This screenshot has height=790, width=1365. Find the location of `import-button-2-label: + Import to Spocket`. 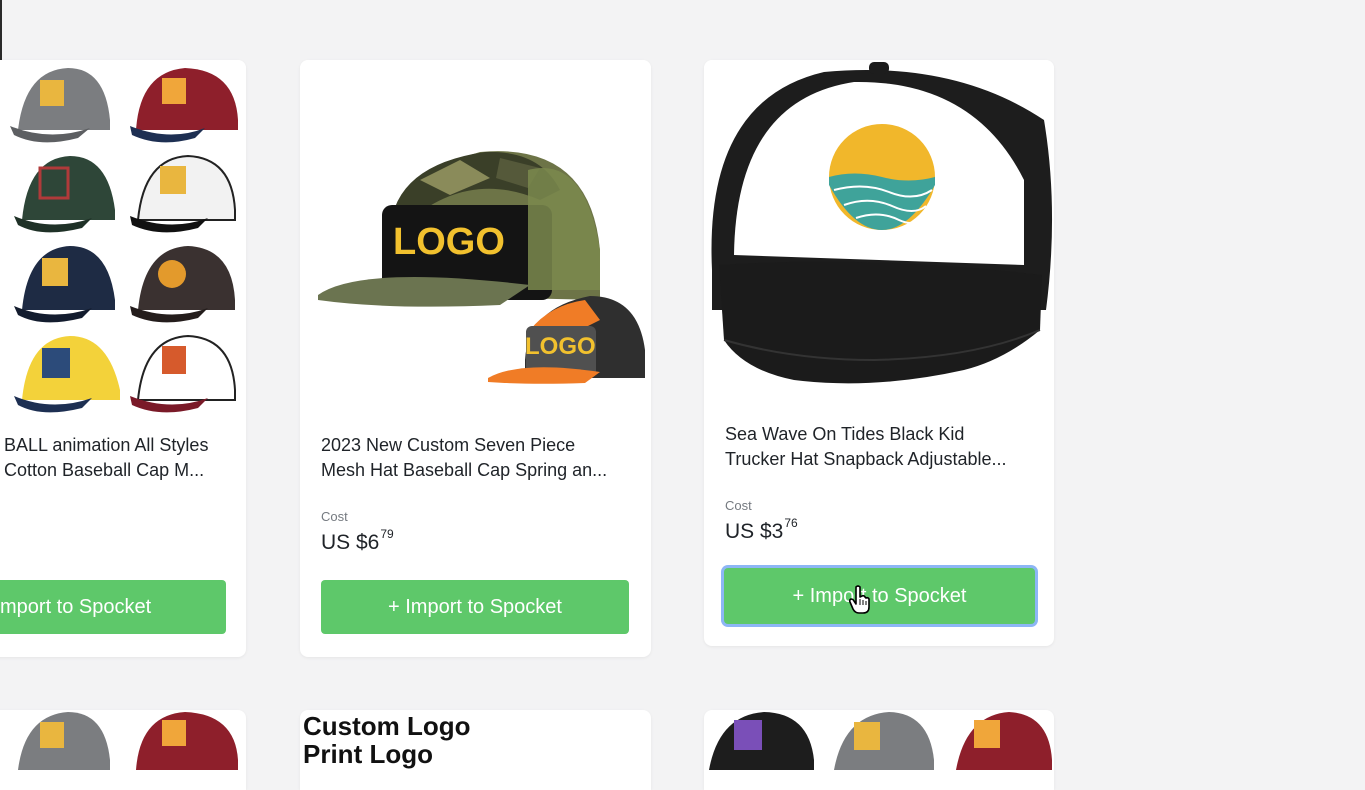

import-button-2-label: + Import to Spocket is located at coordinates (475, 606).